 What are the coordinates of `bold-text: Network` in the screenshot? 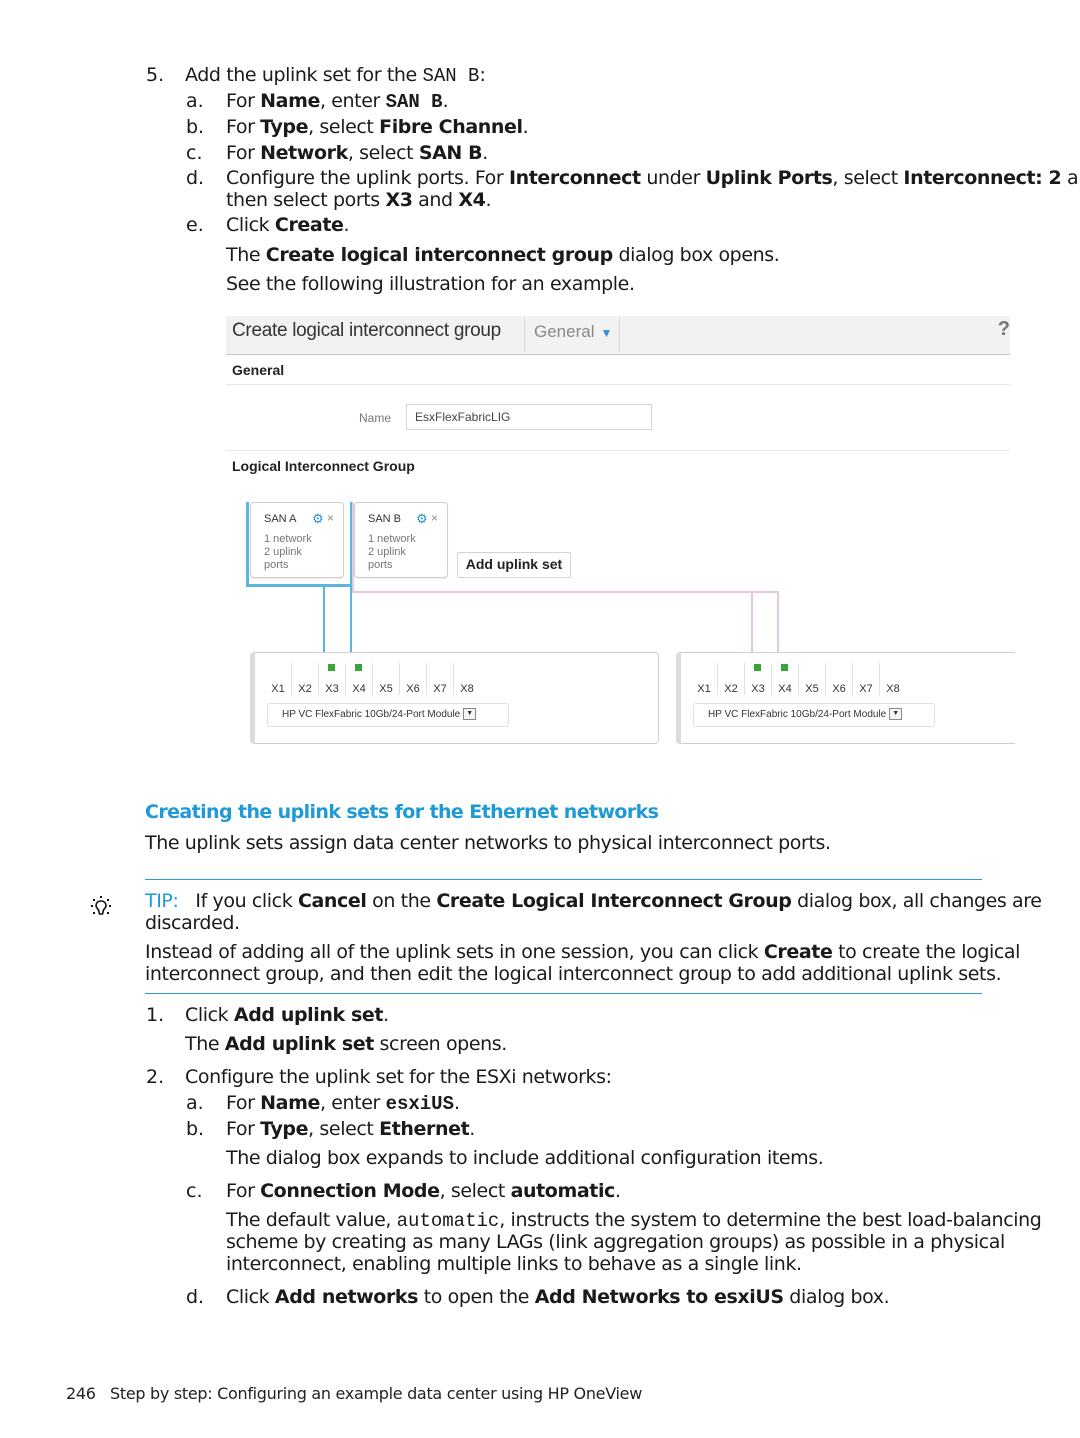 It's located at (304, 153).